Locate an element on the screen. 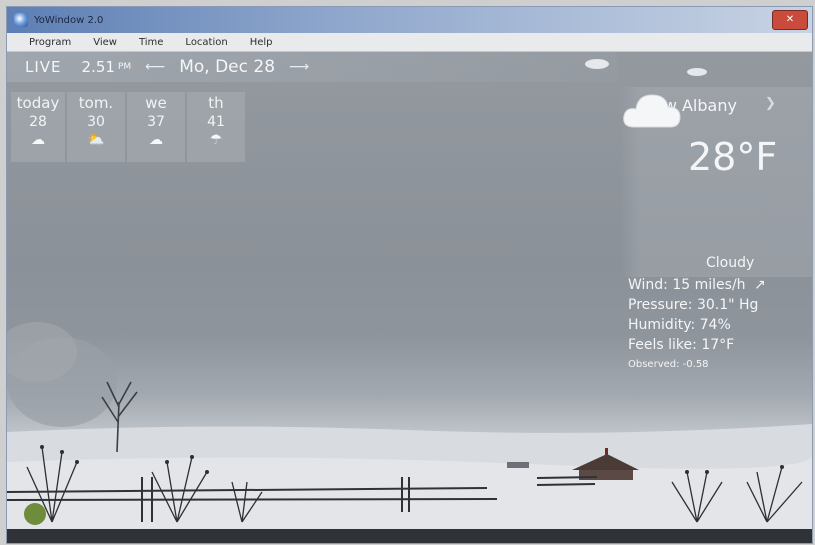  observed-label: Observed: is located at coordinates (654, 364).